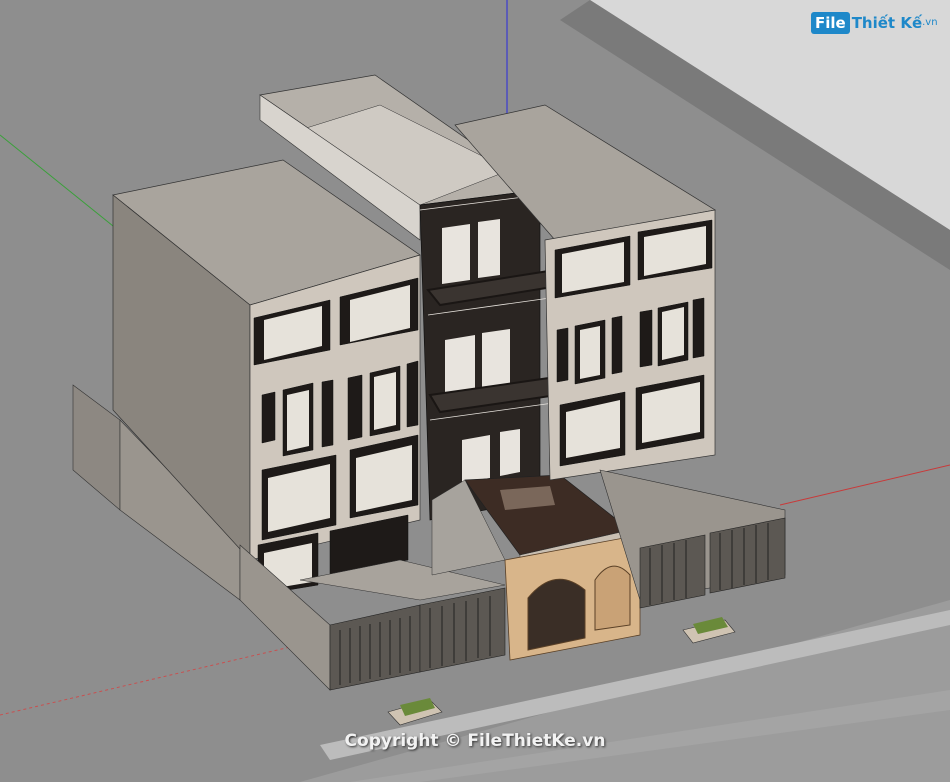 This screenshot has height=782, width=950. What do you see at coordinates (830, 23) in the screenshot?
I see `logo-file: File` at bounding box center [830, 23].